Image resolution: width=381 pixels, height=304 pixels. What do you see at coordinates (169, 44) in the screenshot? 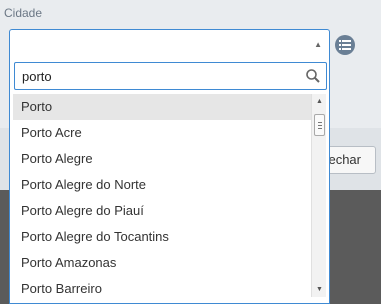
I see `city-select: ▲` at bounding box center [169, 44].